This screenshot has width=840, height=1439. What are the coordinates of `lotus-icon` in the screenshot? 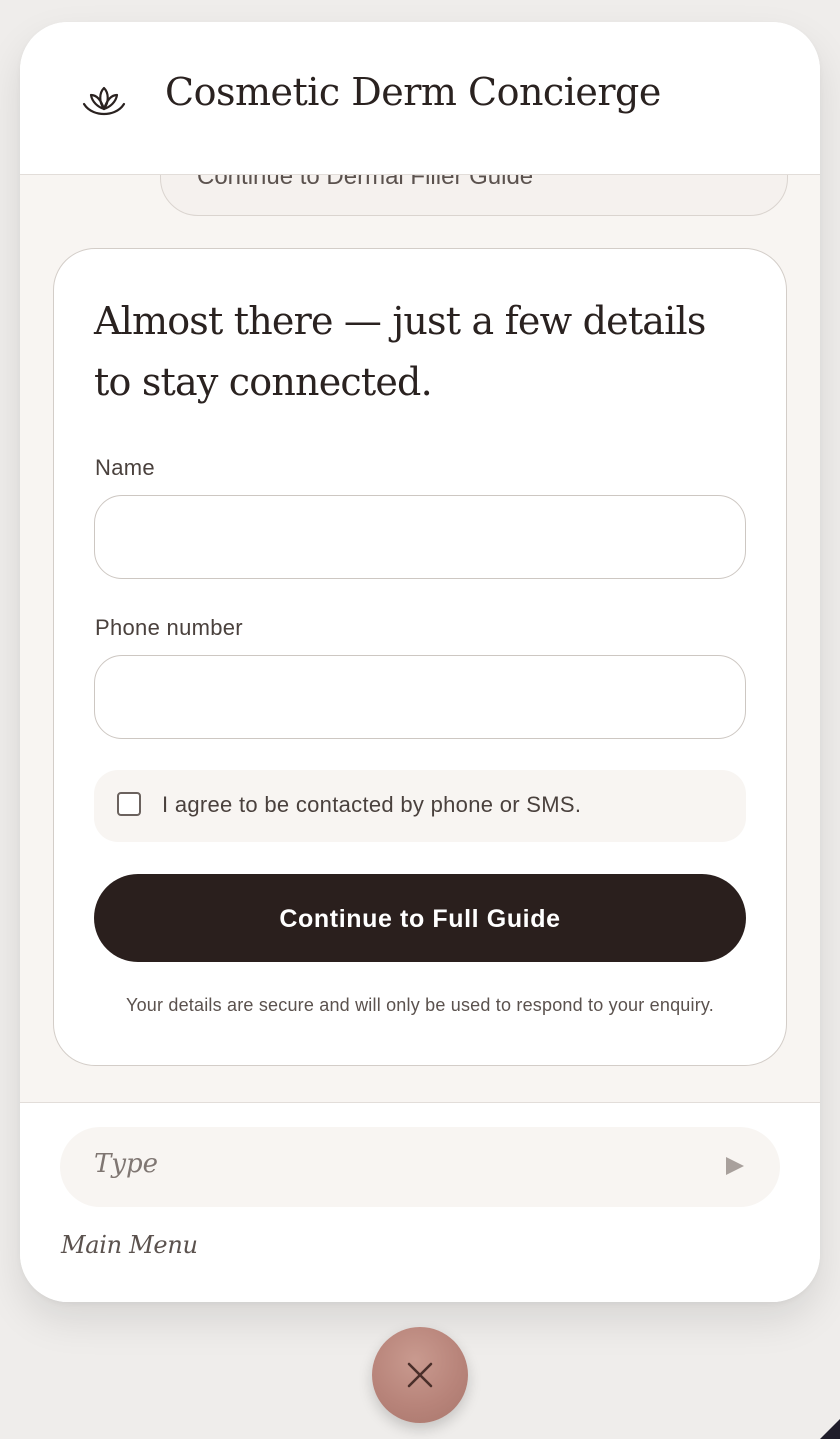 It's located at (104, 101).